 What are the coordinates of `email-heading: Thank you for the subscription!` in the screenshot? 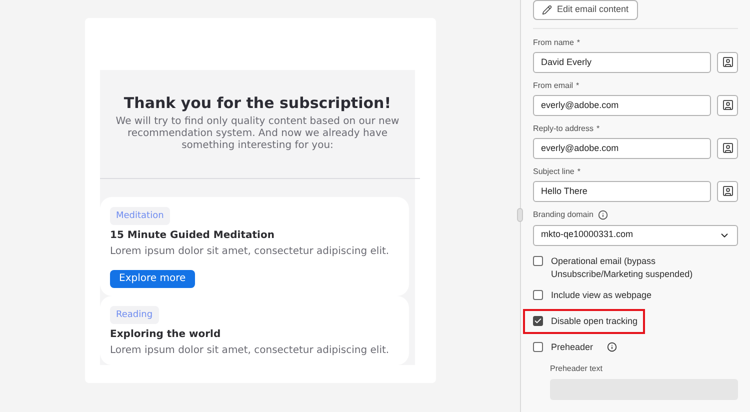 It's located at (257, 103).